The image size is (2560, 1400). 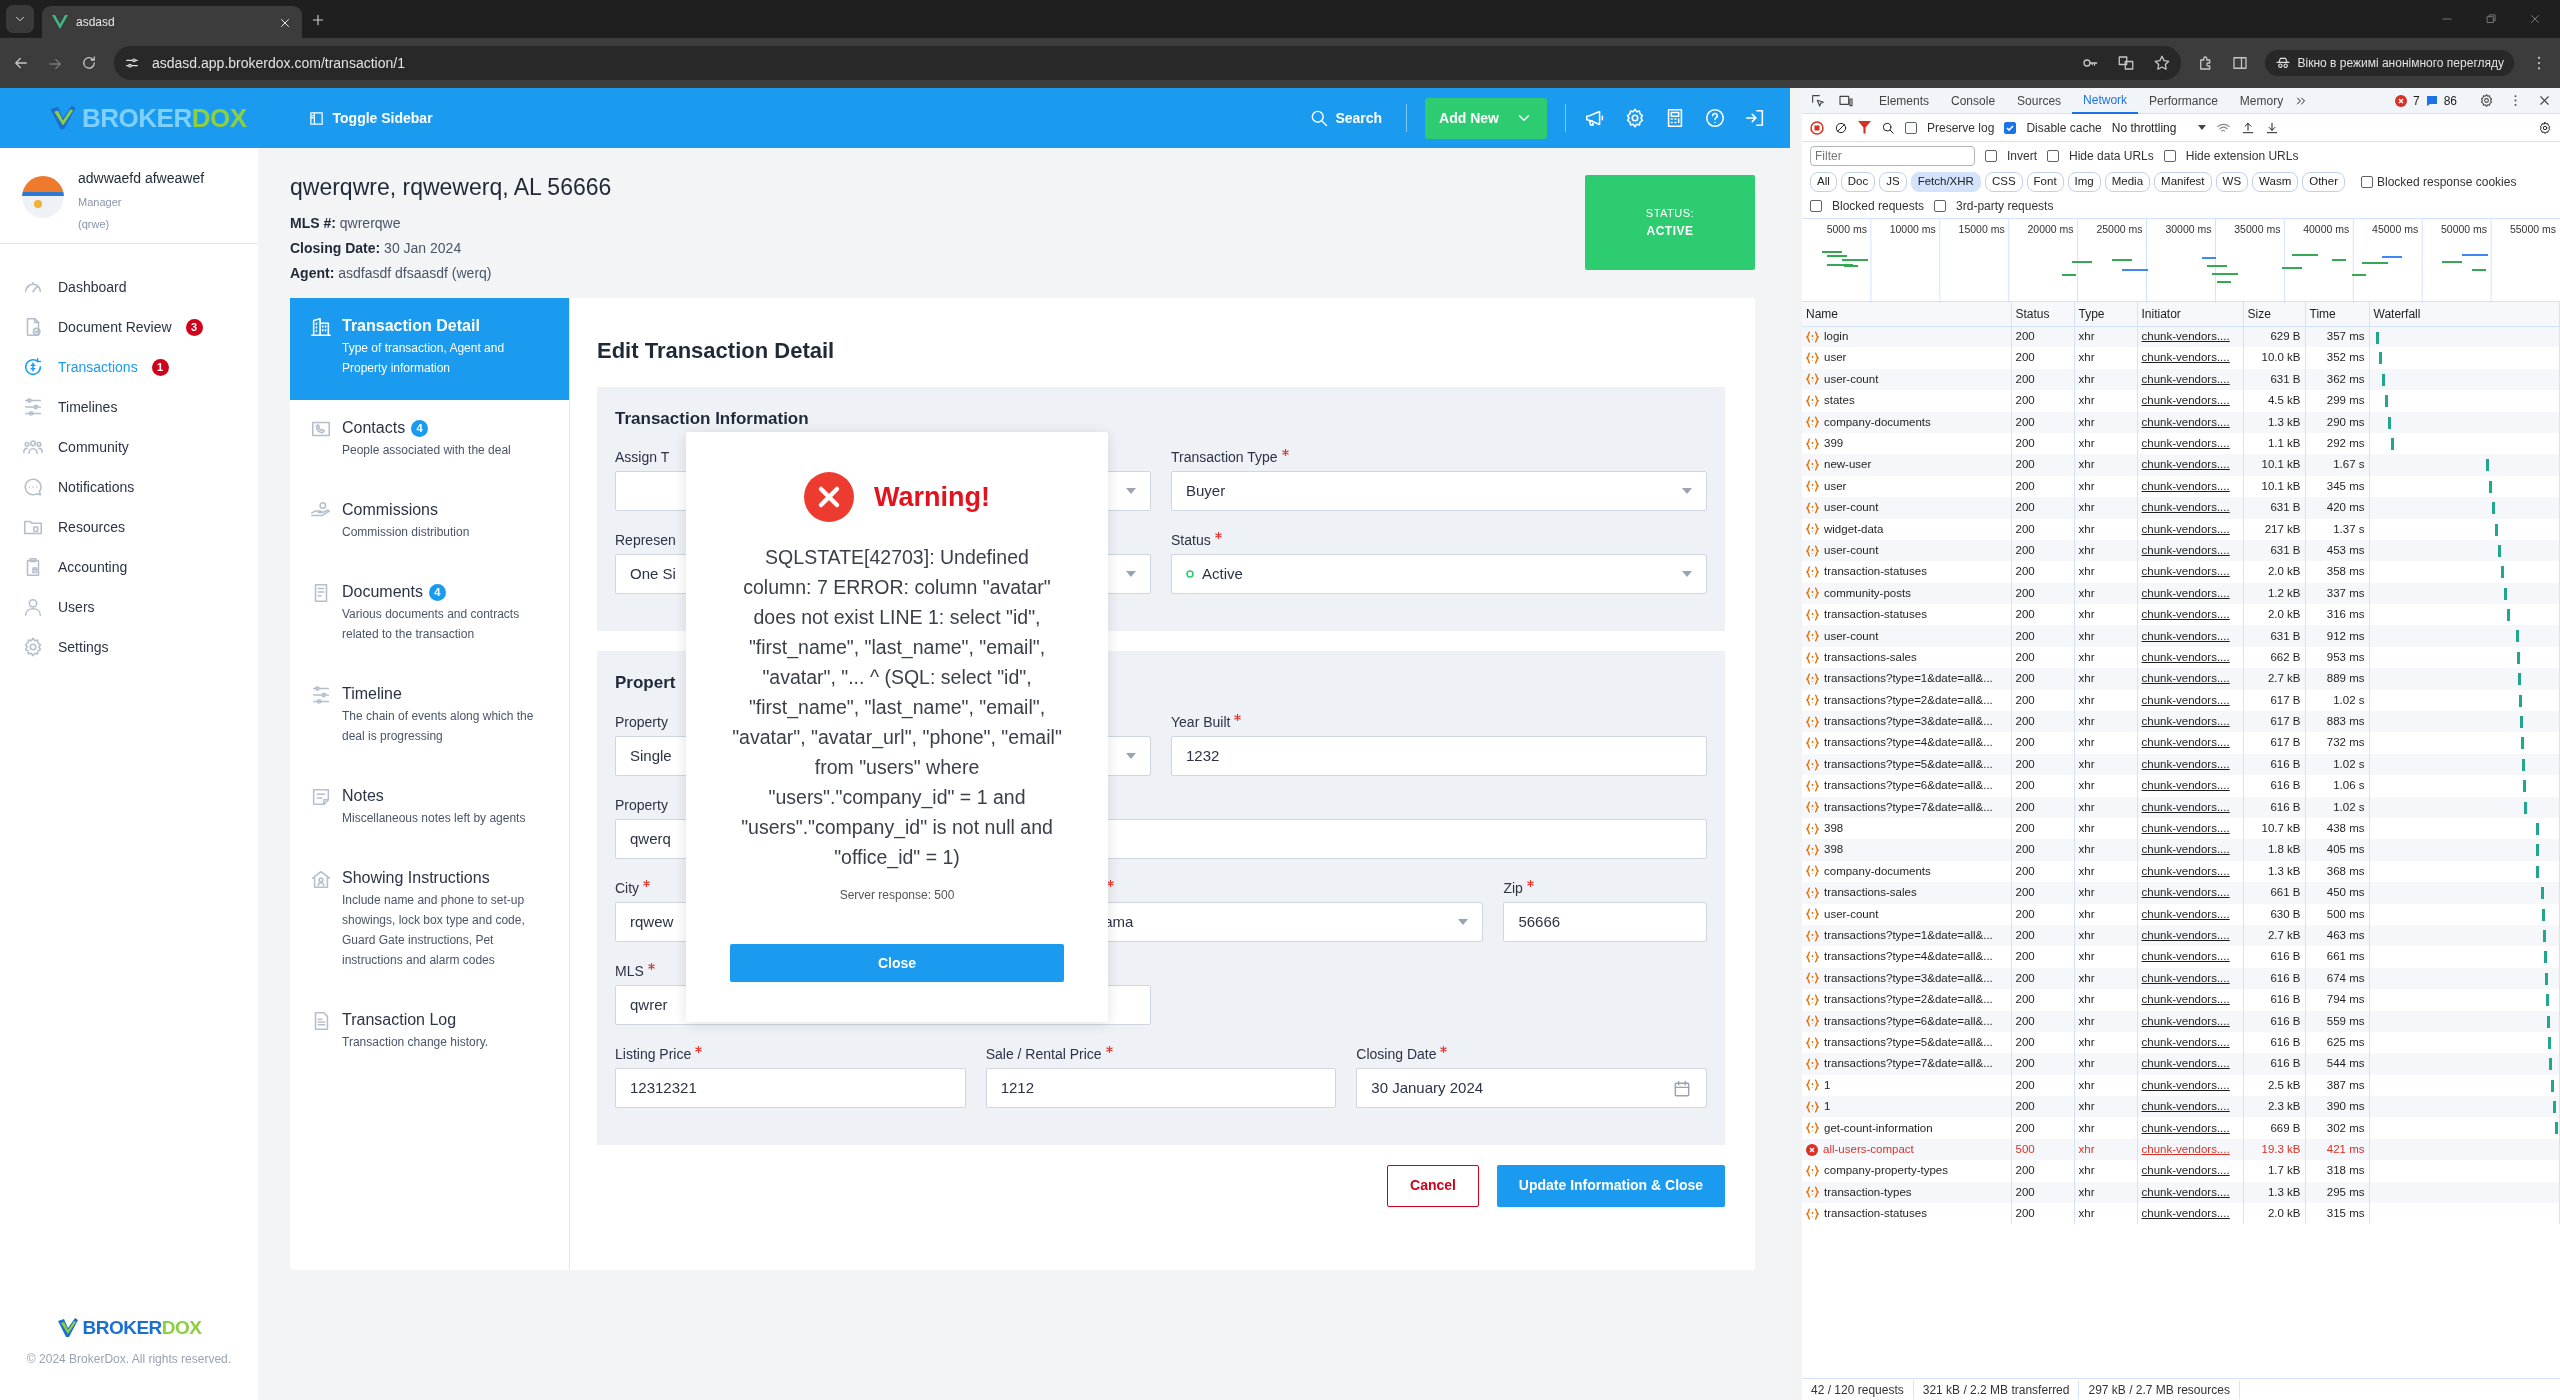 I want to click on request-name: all-users-compact, so click(x=1906, y=1149).